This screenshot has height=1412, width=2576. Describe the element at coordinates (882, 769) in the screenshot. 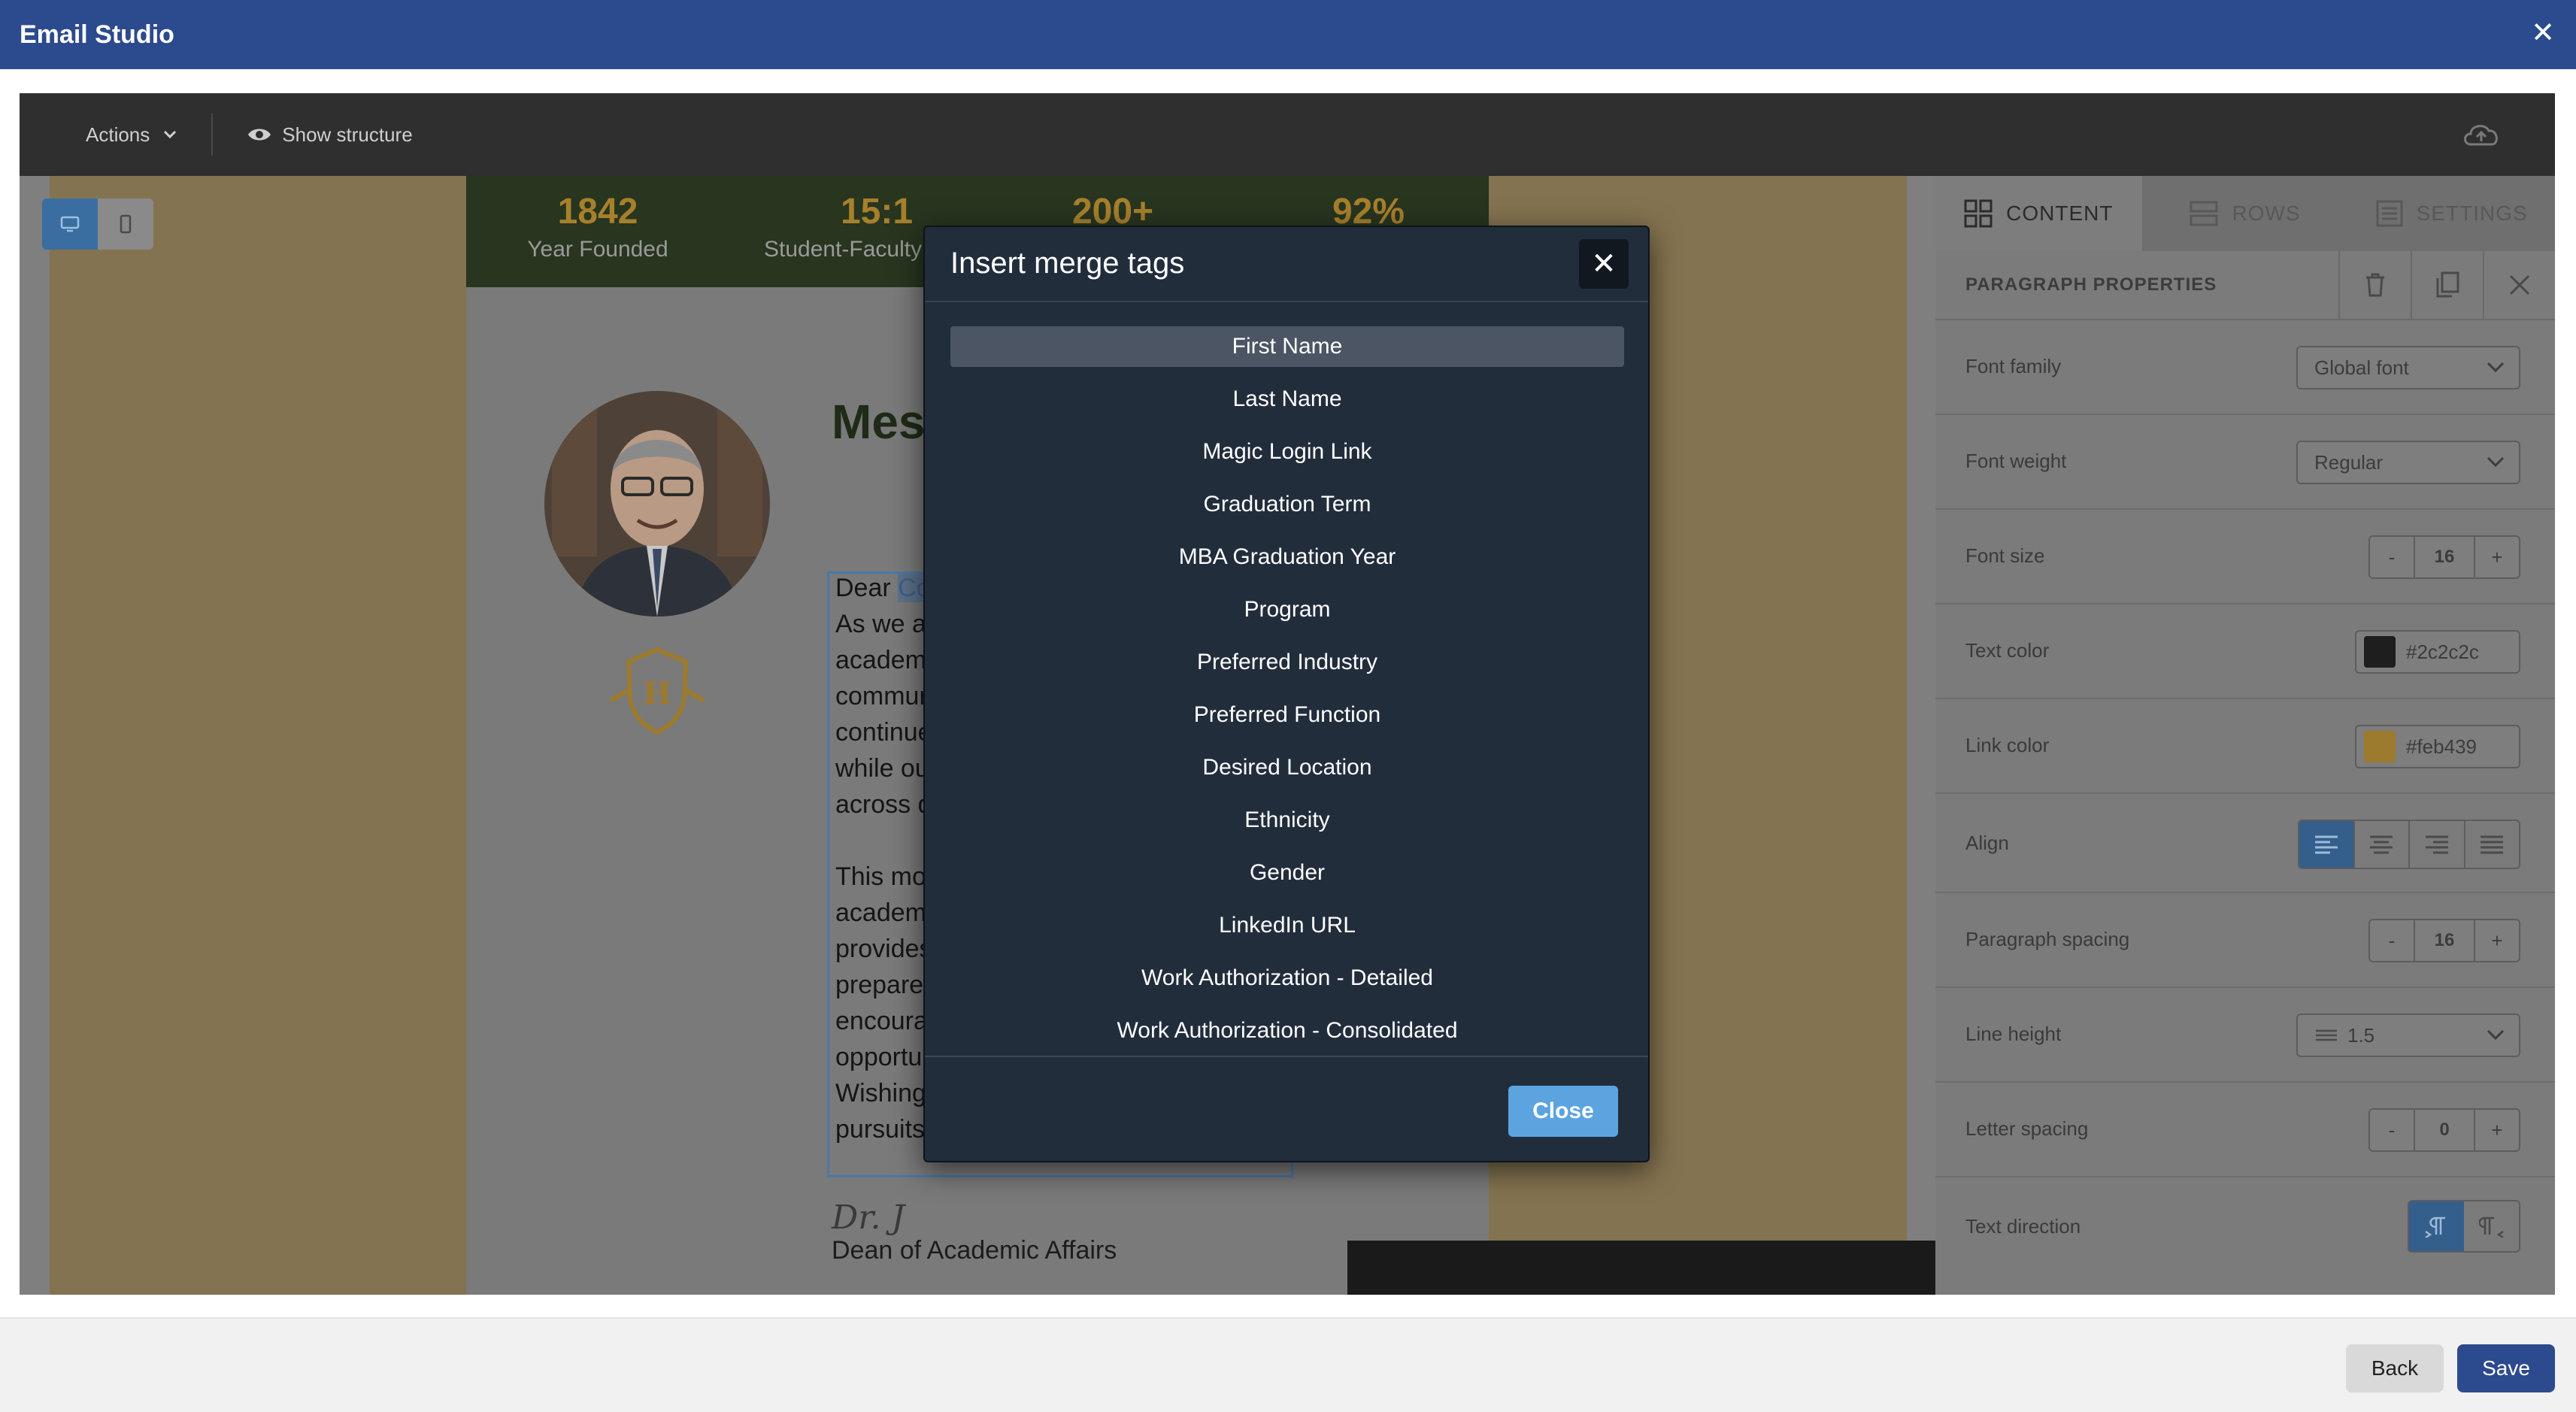

I see `paragraph-line: while ou` at that location.